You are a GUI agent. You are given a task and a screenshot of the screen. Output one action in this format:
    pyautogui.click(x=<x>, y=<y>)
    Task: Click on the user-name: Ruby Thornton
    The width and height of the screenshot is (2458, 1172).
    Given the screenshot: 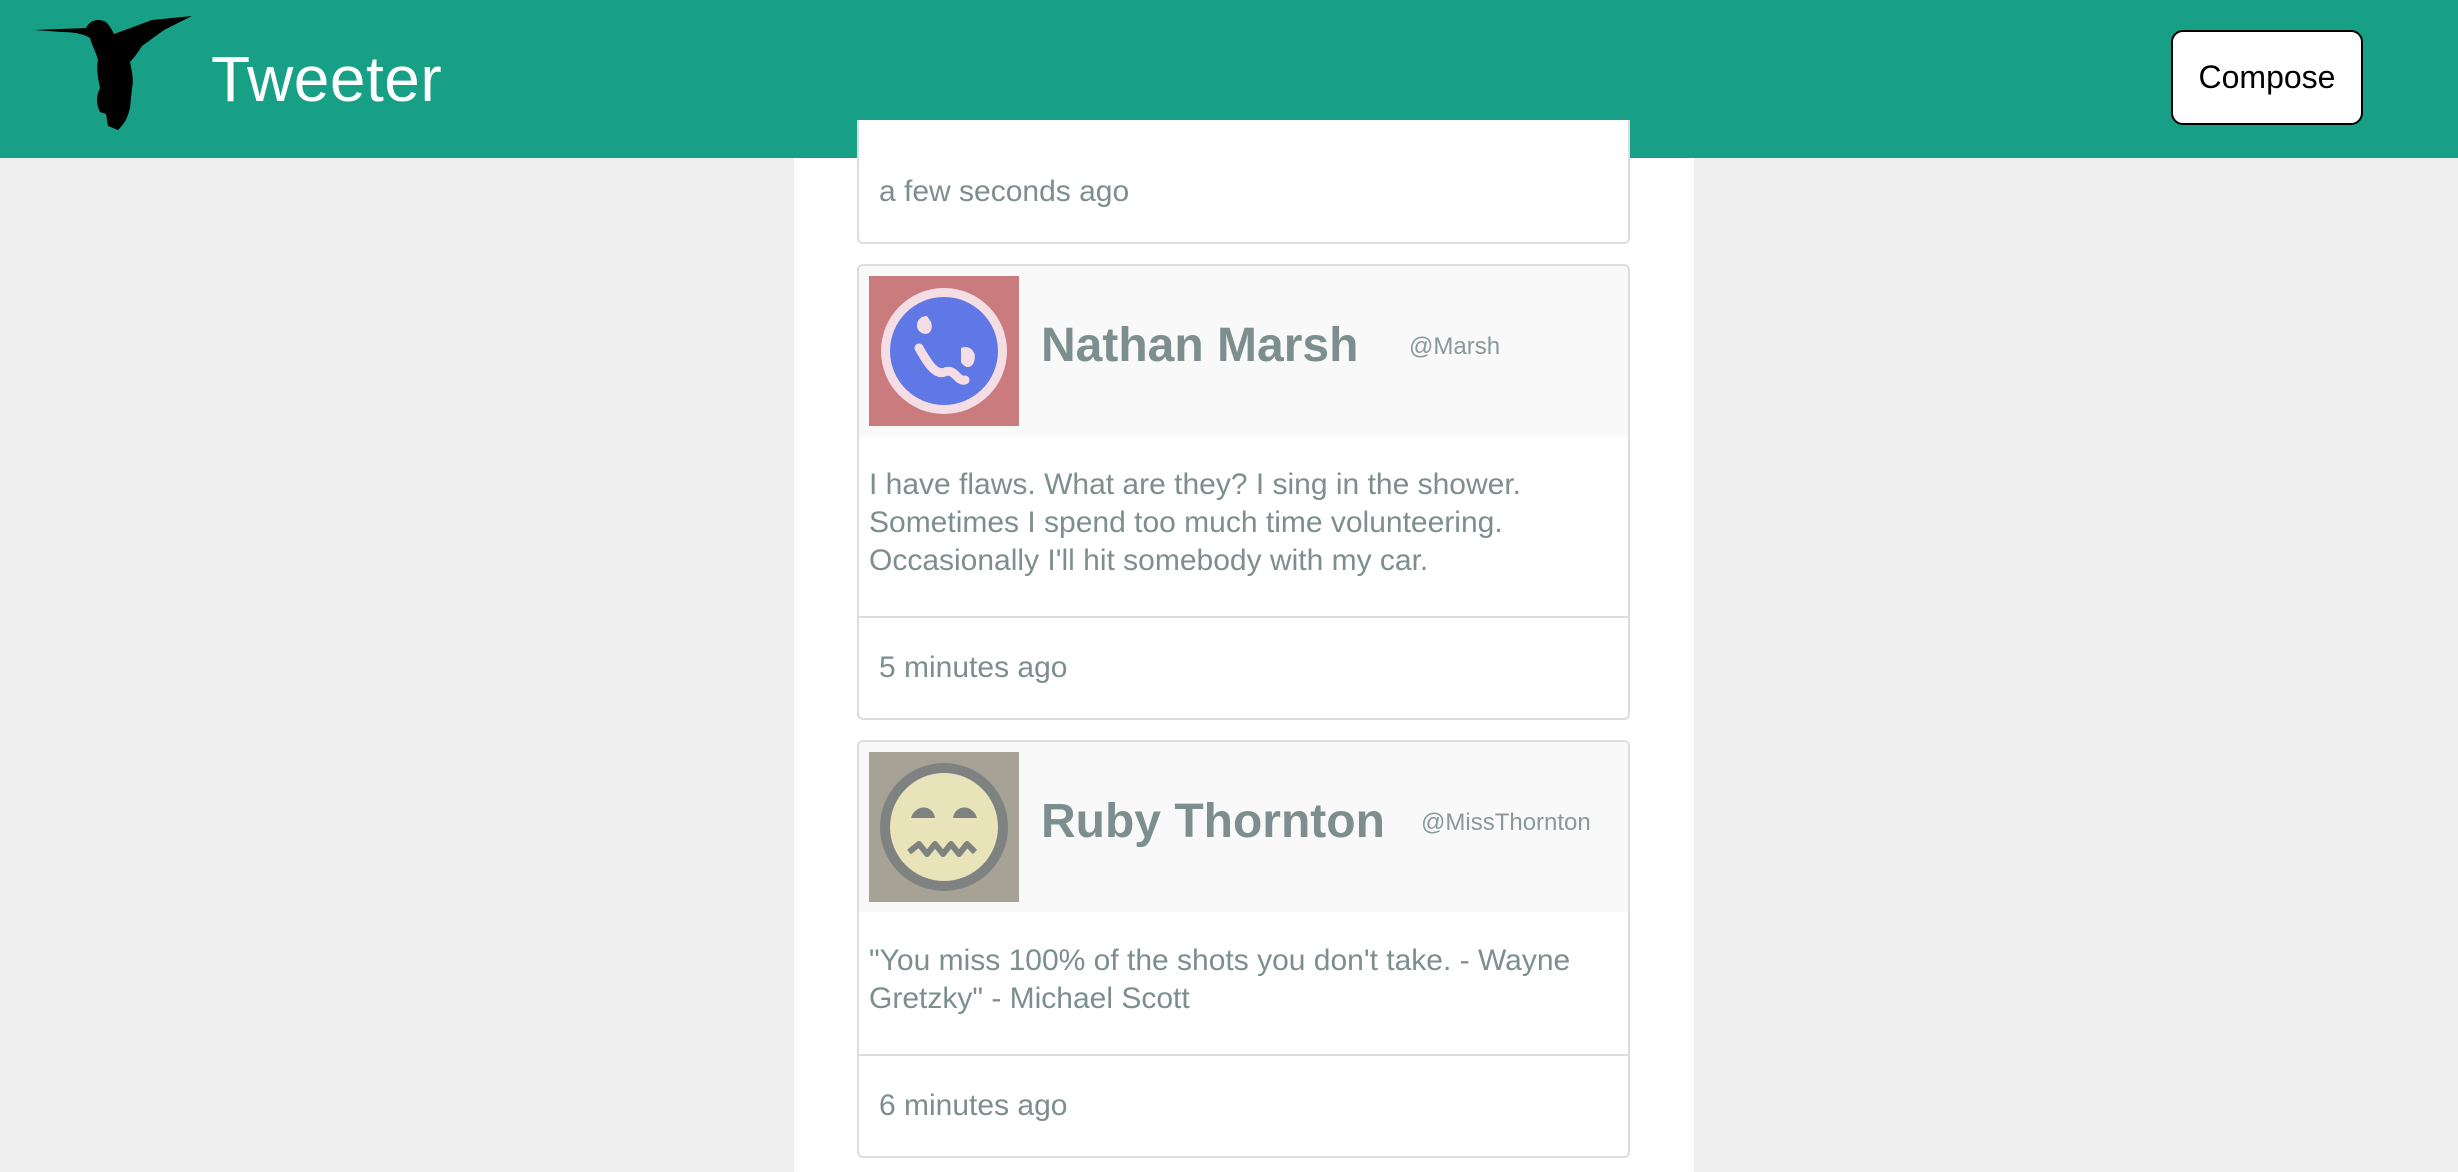 What is the action you would take?
    pyautogui.click(x=1213, y=821)
    